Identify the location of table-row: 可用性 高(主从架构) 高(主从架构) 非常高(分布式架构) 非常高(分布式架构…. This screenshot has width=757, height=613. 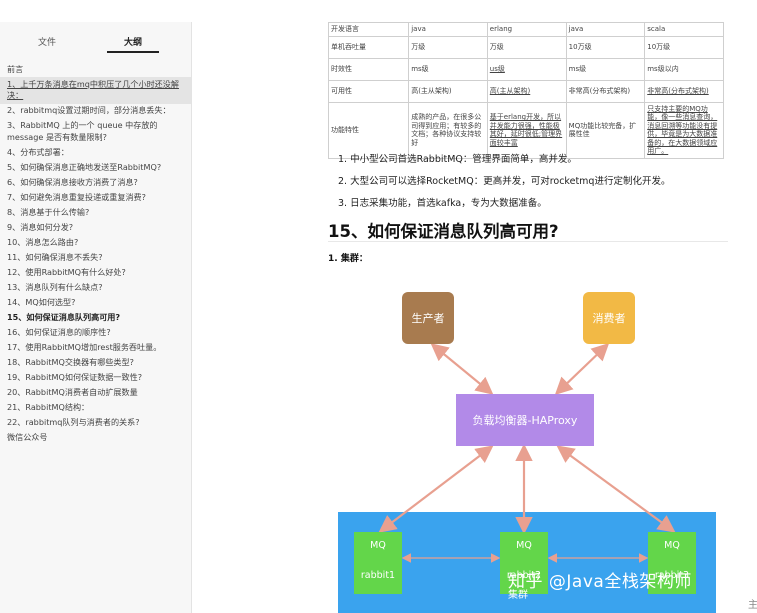
(525, 91).